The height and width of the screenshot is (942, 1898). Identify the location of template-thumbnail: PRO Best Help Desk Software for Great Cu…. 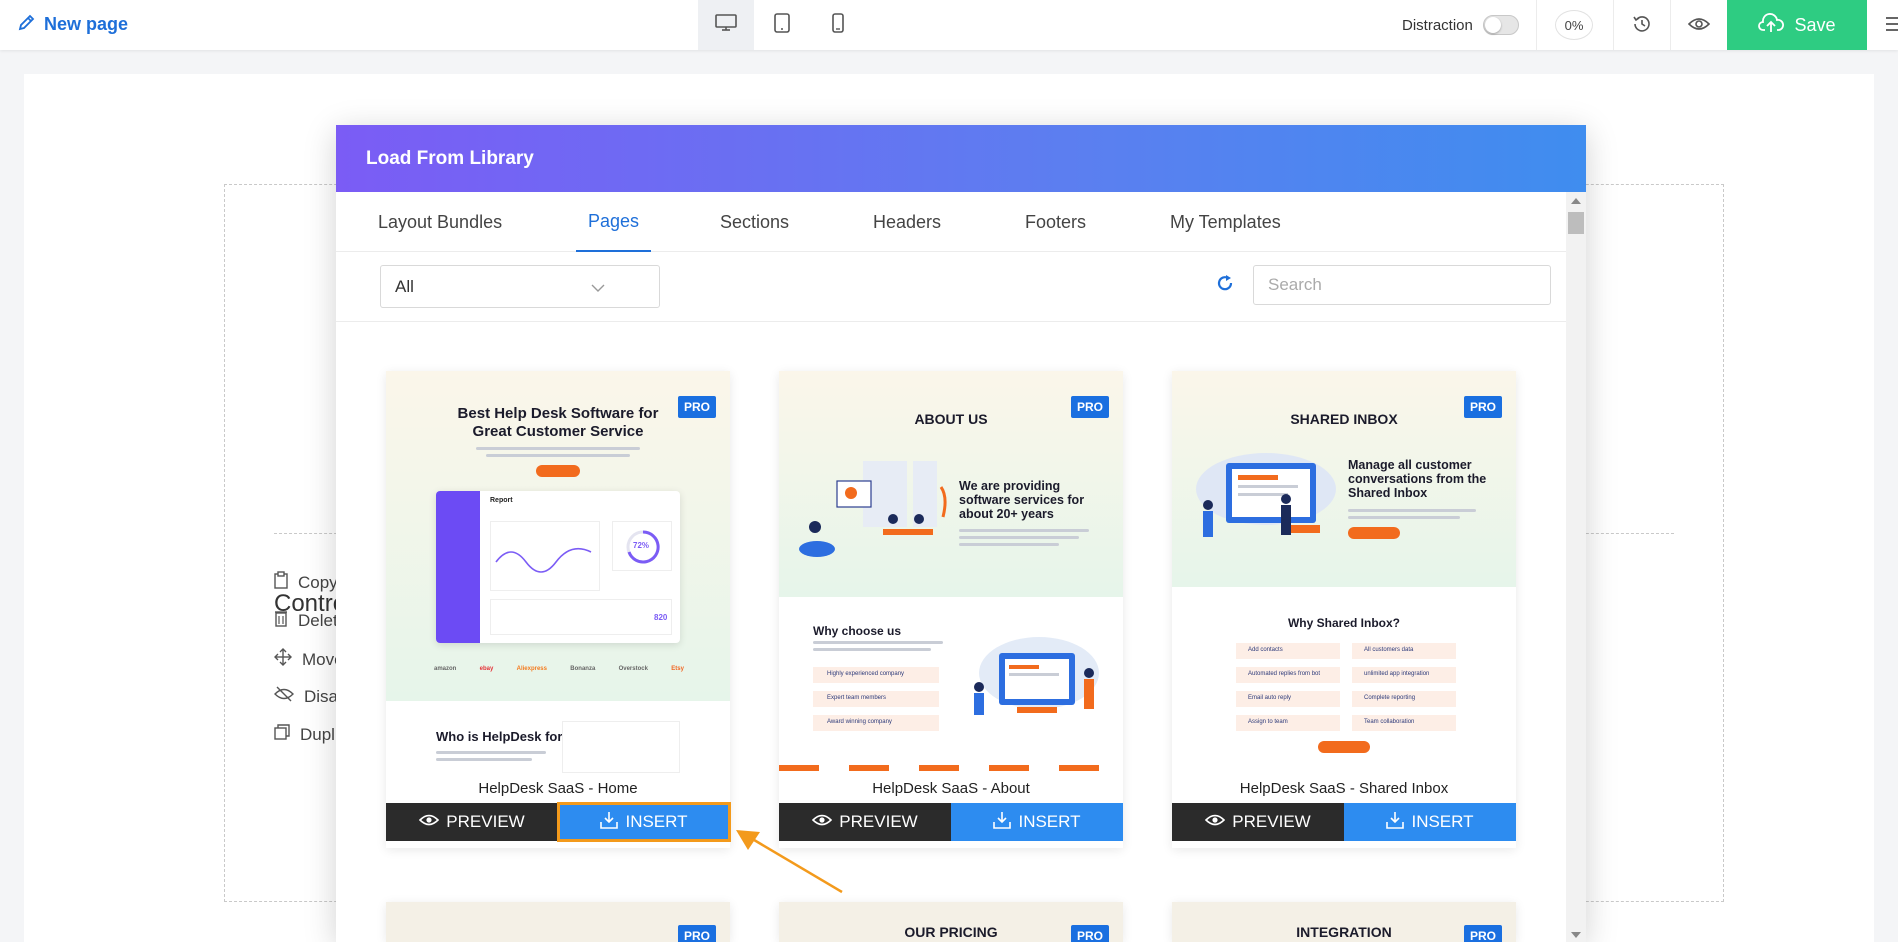
(558, 572).